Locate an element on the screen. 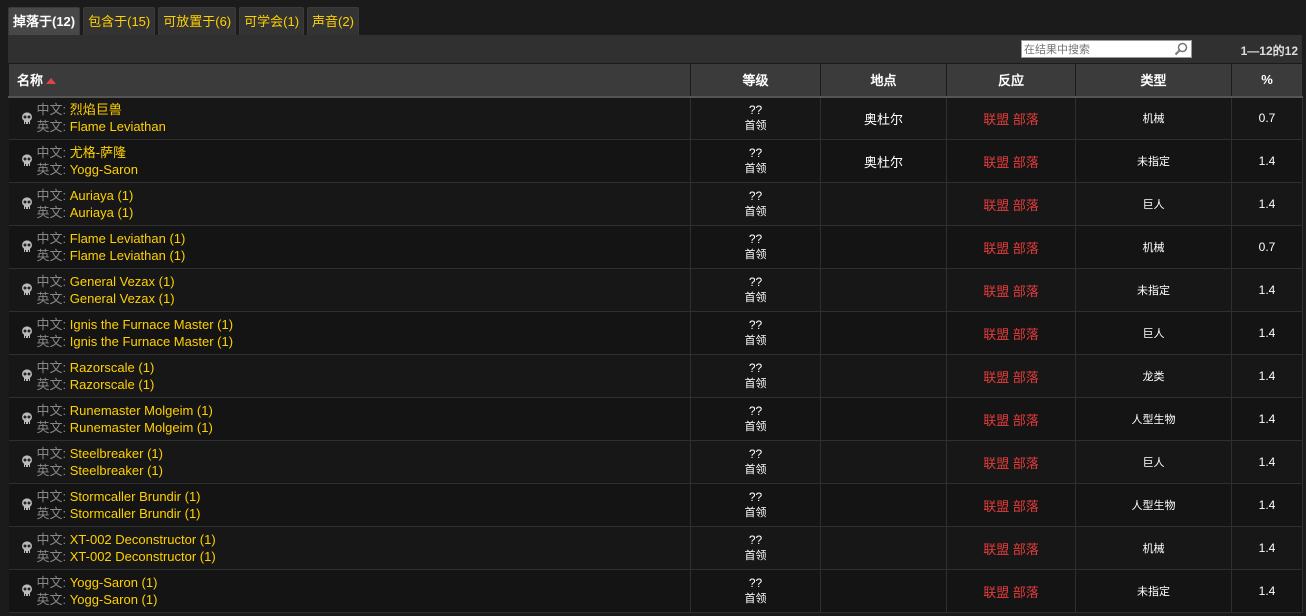  column-header-level: 等级 is located at coordinates (755, 80).